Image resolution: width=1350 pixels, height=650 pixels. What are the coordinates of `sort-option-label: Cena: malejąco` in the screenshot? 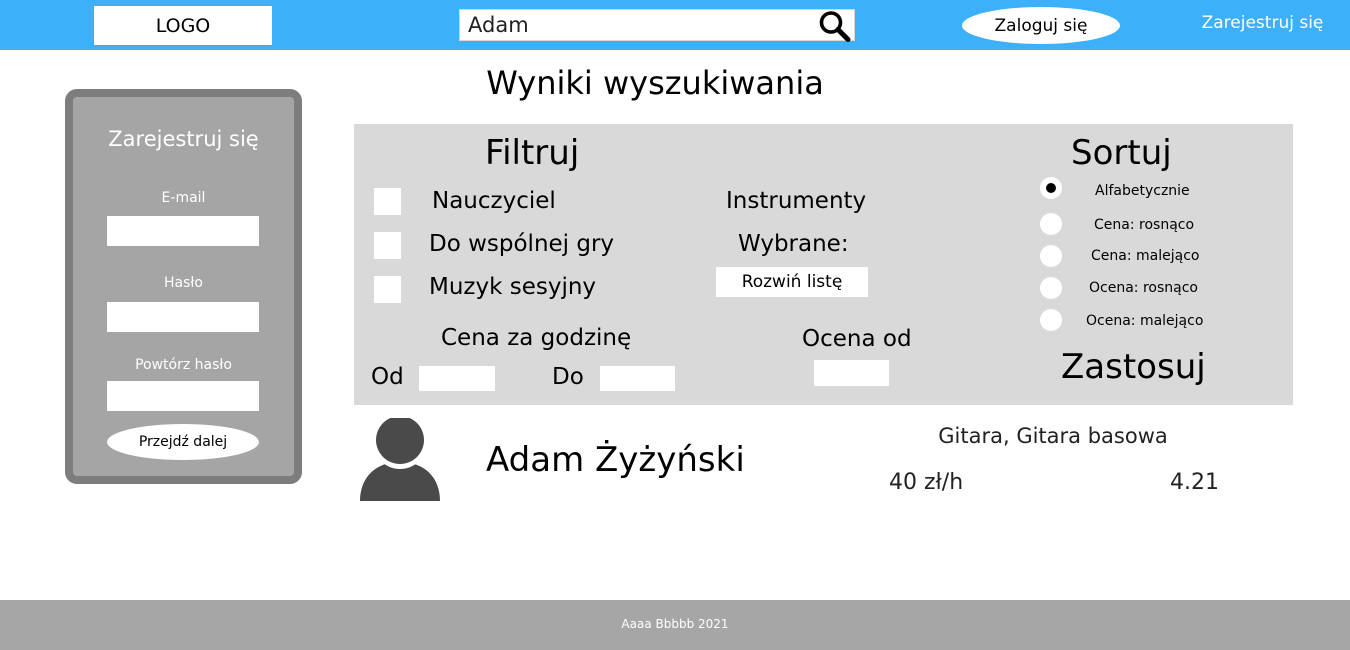 It's located at (1145, 256).